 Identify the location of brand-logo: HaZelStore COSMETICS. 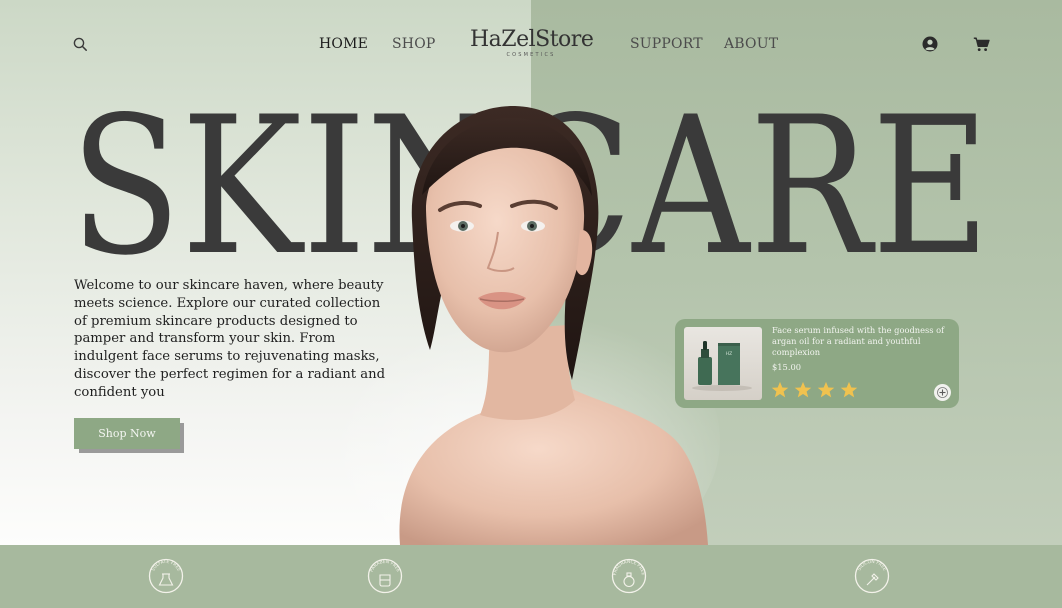
(532, 43).